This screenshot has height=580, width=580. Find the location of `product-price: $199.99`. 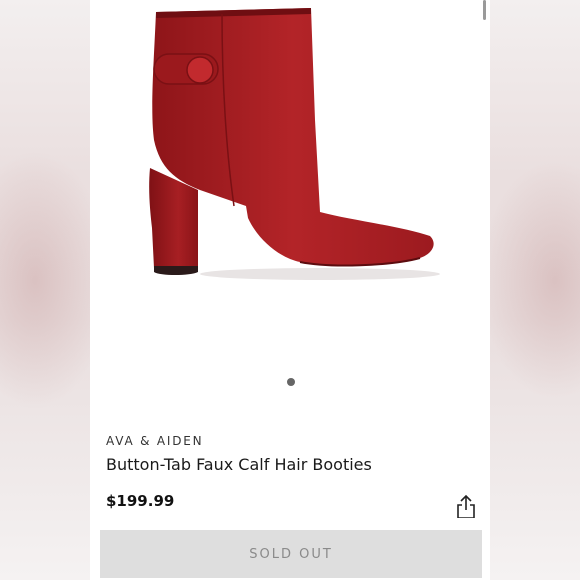

product-price: $199.99 is located at coordinates (140, 501).